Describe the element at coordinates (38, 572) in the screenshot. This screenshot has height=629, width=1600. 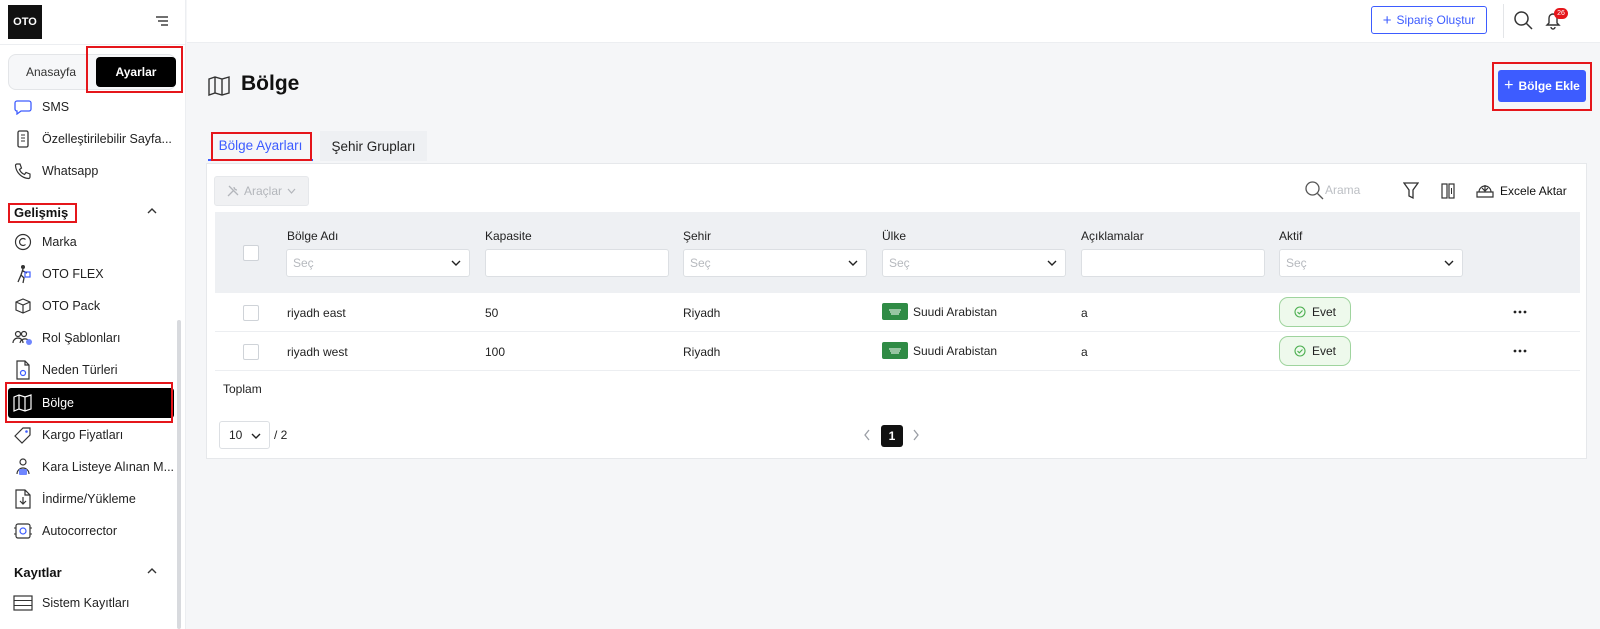
I see `section-logs-title: Kayıtlar` at that location.